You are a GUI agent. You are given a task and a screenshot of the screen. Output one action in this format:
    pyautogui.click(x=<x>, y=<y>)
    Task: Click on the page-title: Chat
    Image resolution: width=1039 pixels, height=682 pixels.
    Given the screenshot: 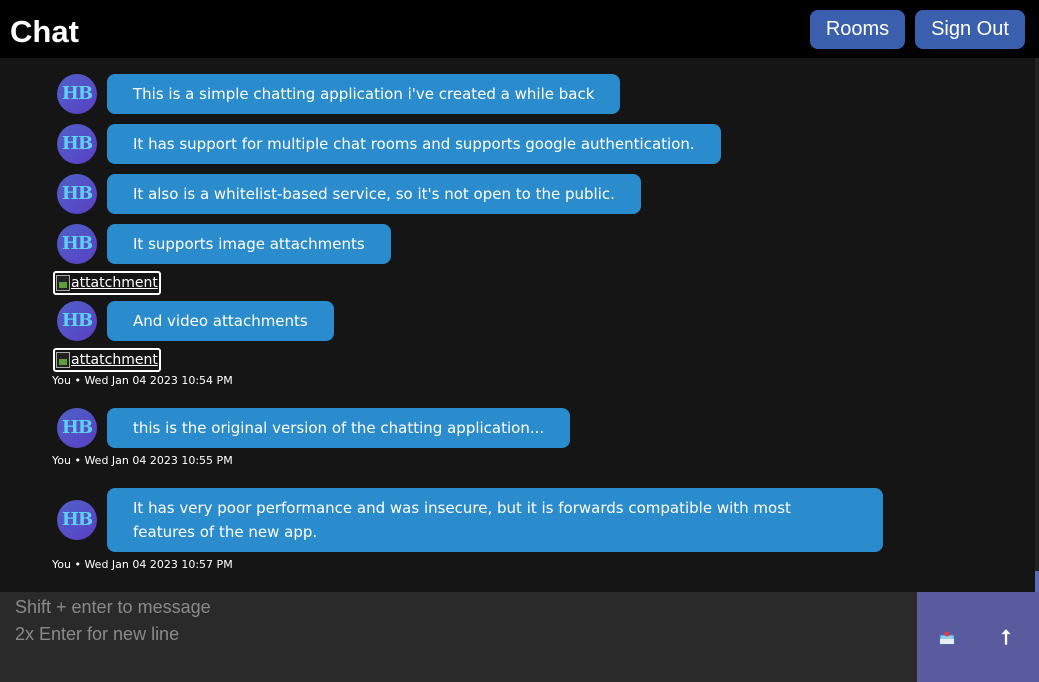 What is the action you would take?
    pyautogui.click(x=44, y=31)
    